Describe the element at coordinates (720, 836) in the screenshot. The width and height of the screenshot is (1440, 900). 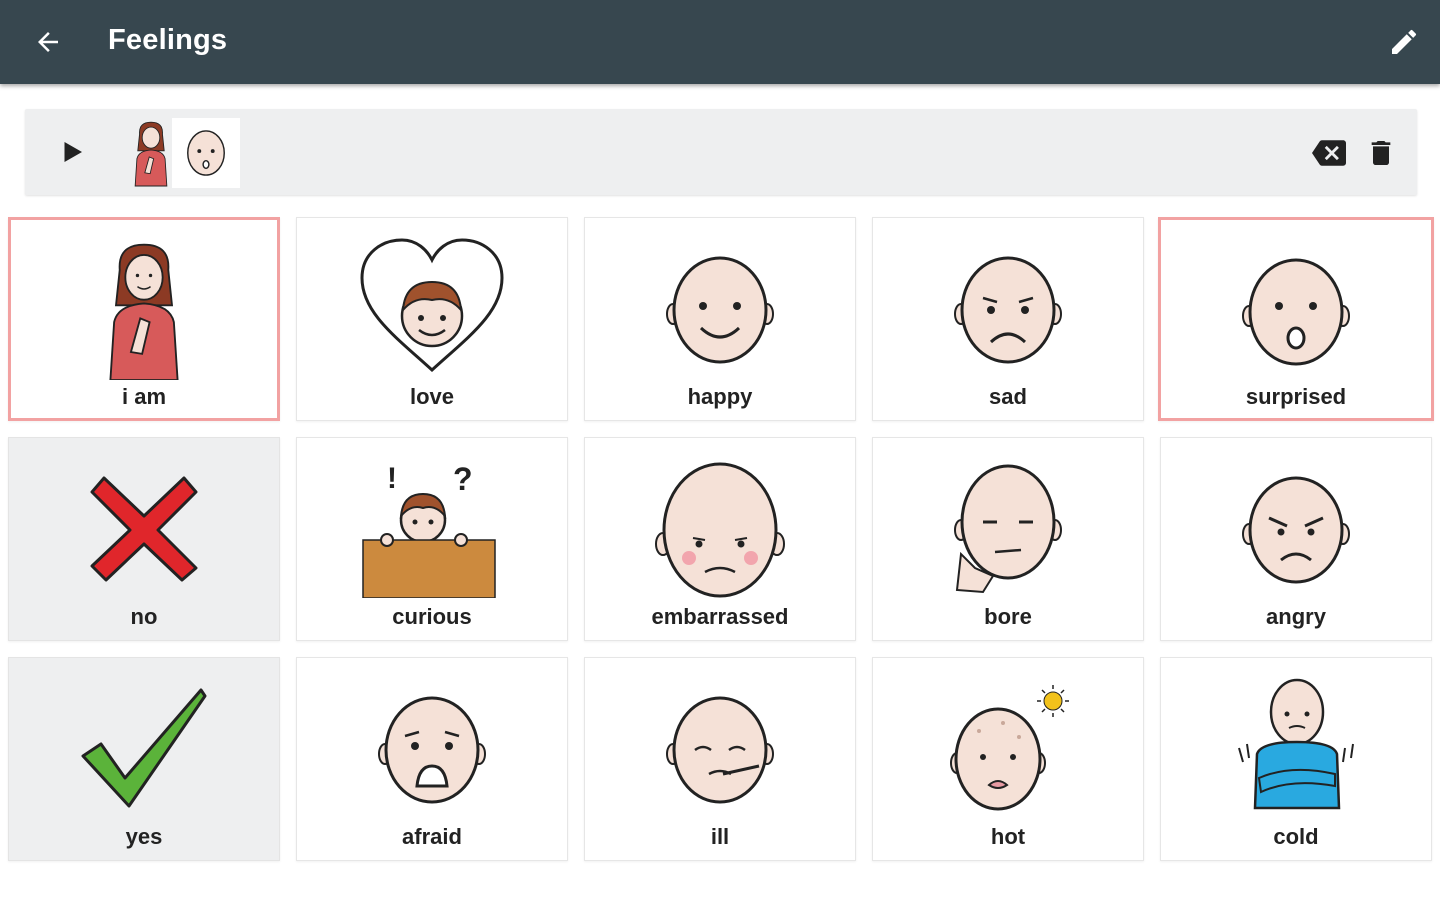
I see `tile-label: ill` at that location.